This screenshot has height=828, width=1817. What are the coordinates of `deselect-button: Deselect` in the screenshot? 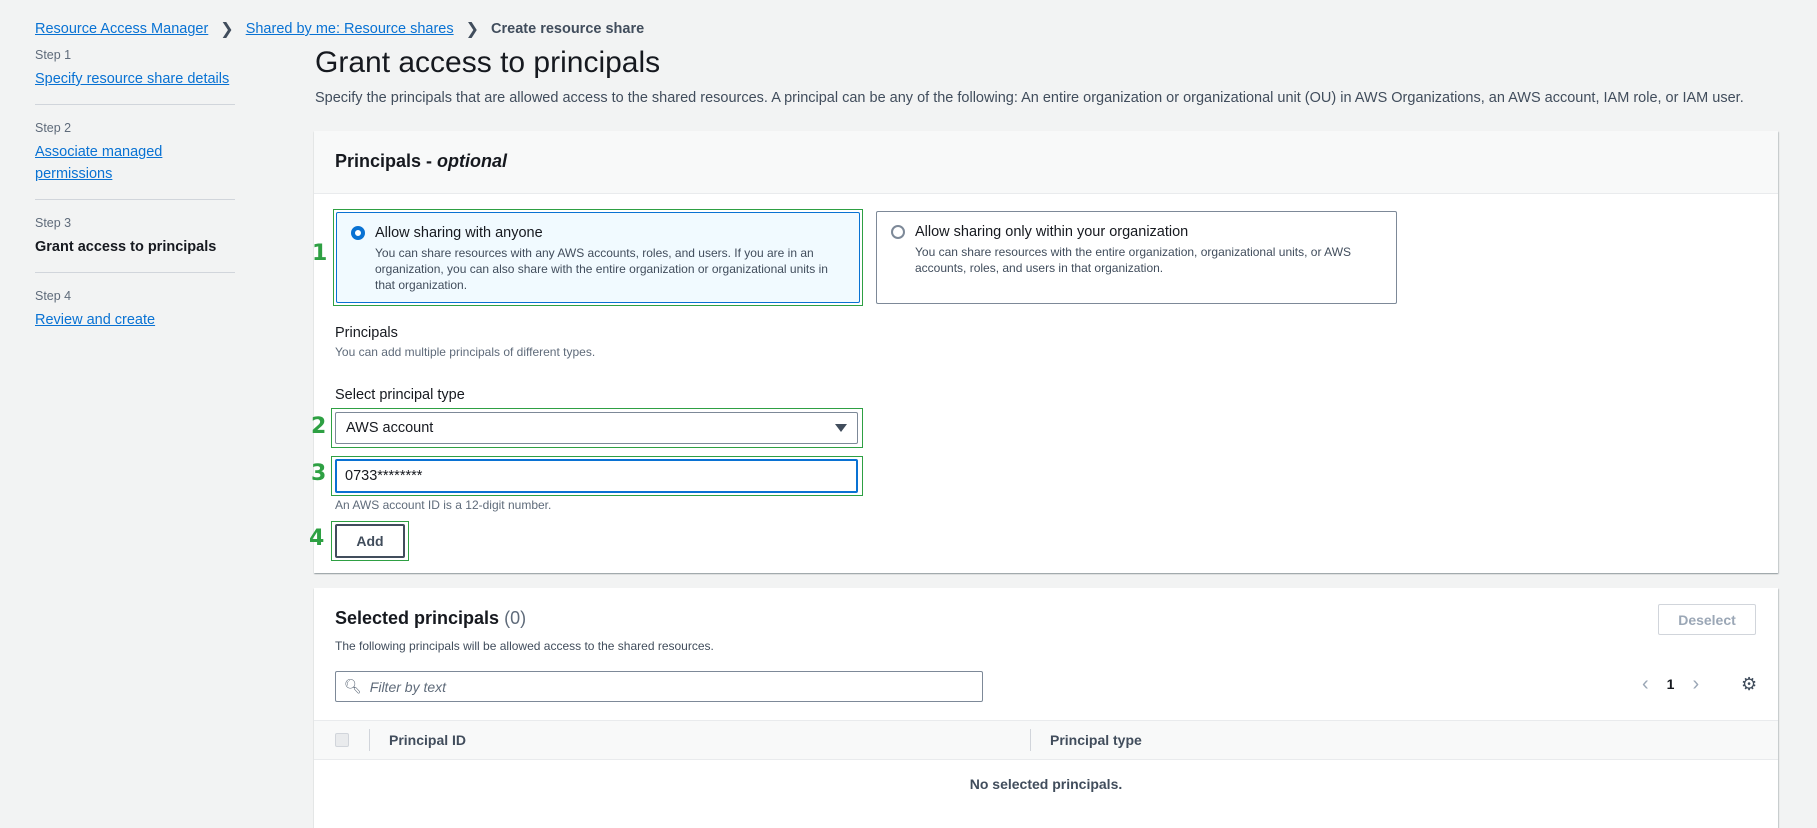 It's located at (1707, 619).